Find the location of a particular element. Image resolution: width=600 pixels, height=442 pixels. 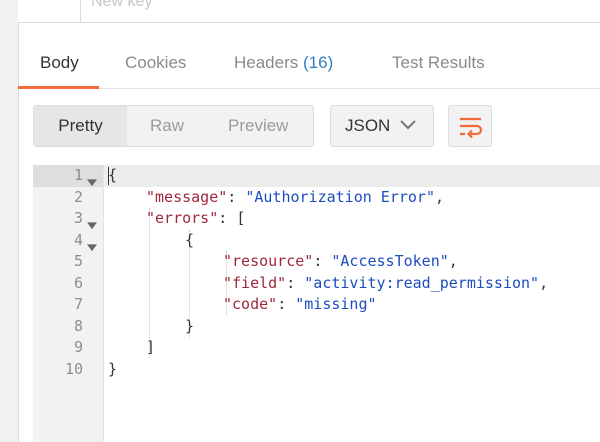

line-number: 9 is located at coordinates (78, 347).